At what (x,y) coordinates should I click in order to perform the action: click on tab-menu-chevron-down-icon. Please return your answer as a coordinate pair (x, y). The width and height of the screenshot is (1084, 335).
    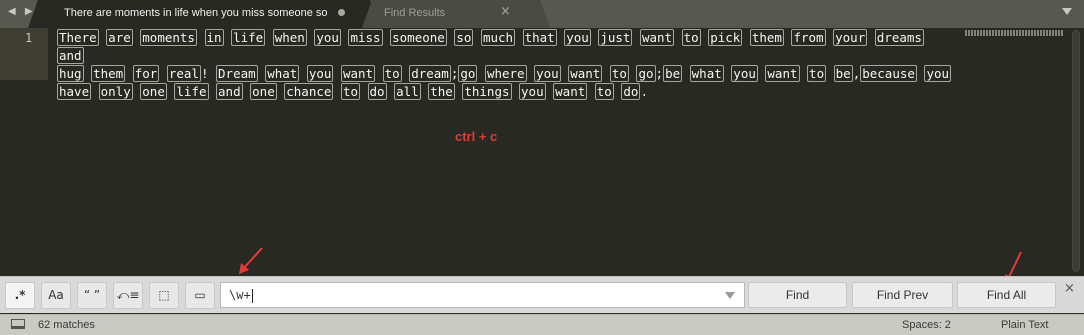
    Looking at the image, I should click on (1067, 11).